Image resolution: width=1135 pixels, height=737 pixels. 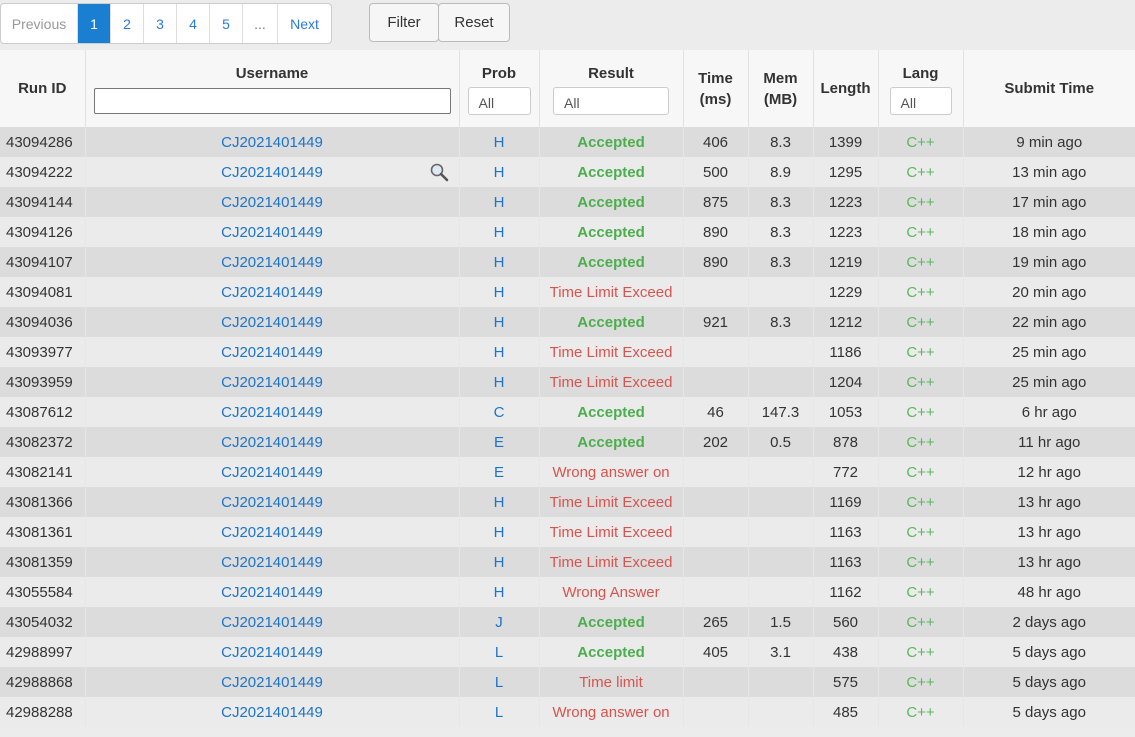 What do you see at coordinates (499, 412) in the screenshot?
I see `problem-link: C` at bounding box center [499, 412].